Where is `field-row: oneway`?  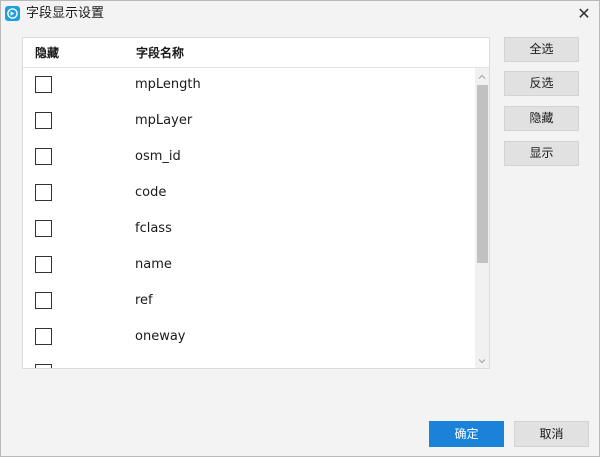 field-row: oneway is located at coordinates (249, 338).